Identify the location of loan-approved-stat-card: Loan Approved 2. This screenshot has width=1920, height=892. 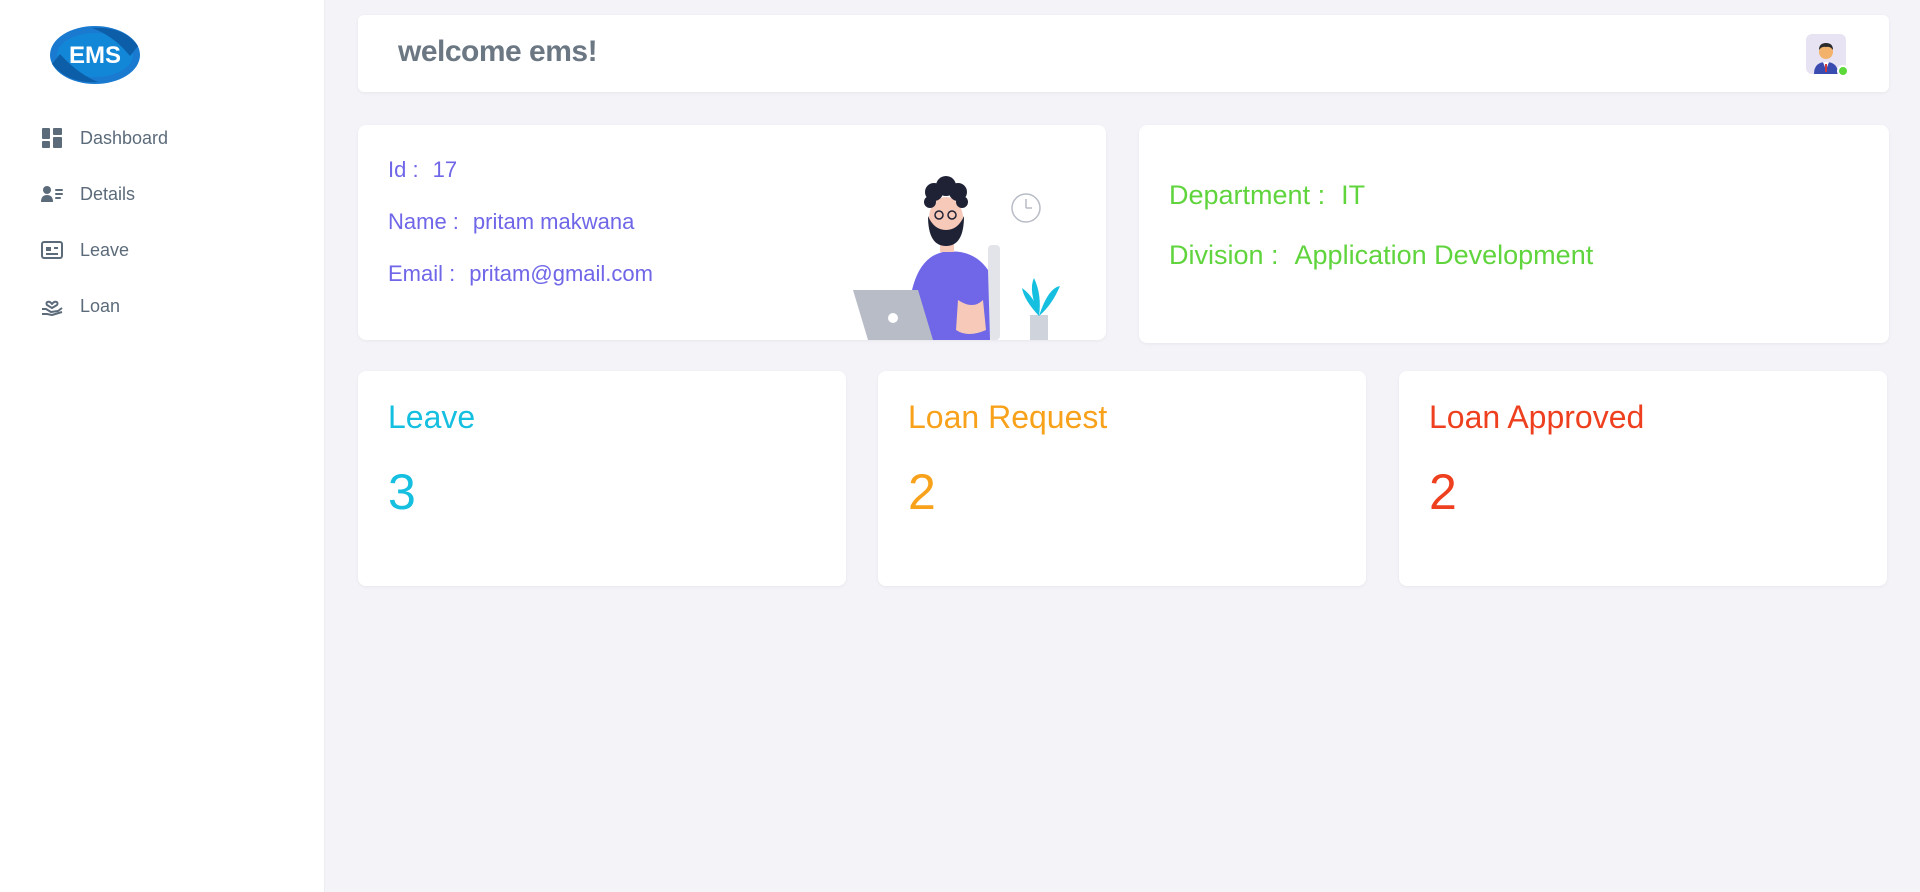
(1643, 478).